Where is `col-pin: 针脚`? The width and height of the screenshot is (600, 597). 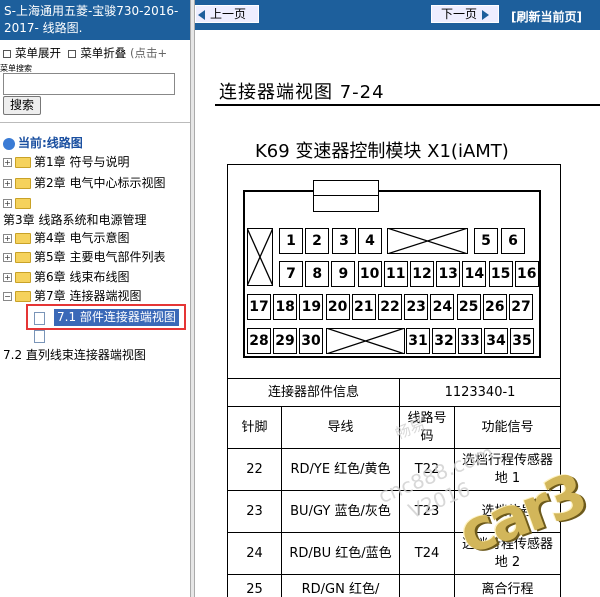 col-pin: 针脚 is located at coordinates (254, 427).